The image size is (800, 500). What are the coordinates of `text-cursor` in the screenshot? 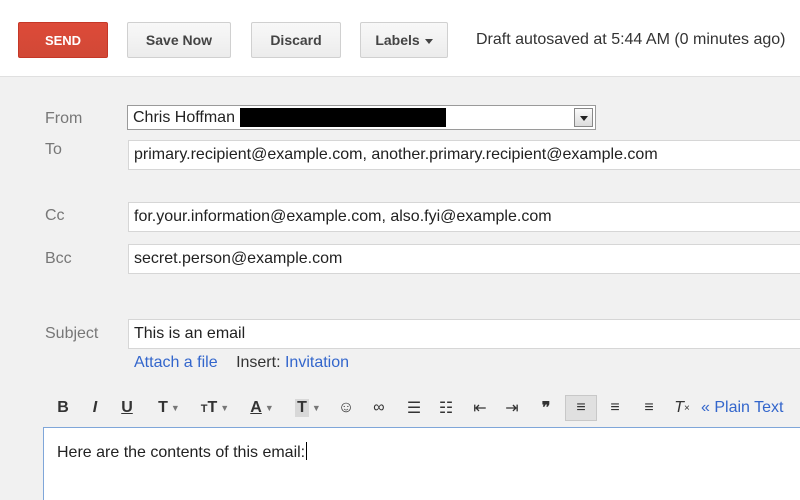 It's located at (307, 451).